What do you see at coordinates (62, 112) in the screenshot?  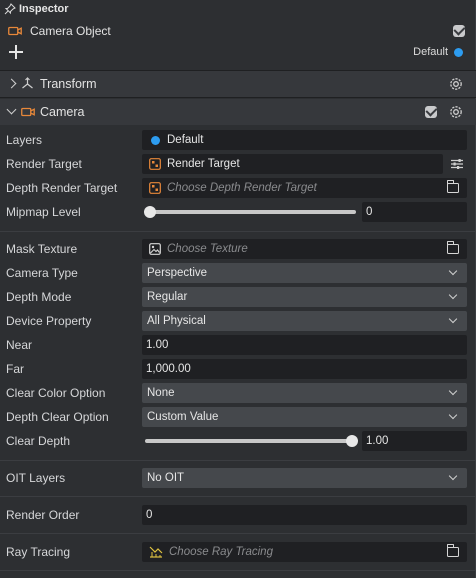 I see `camera-title: Camera` at bounding box center [62, 112].